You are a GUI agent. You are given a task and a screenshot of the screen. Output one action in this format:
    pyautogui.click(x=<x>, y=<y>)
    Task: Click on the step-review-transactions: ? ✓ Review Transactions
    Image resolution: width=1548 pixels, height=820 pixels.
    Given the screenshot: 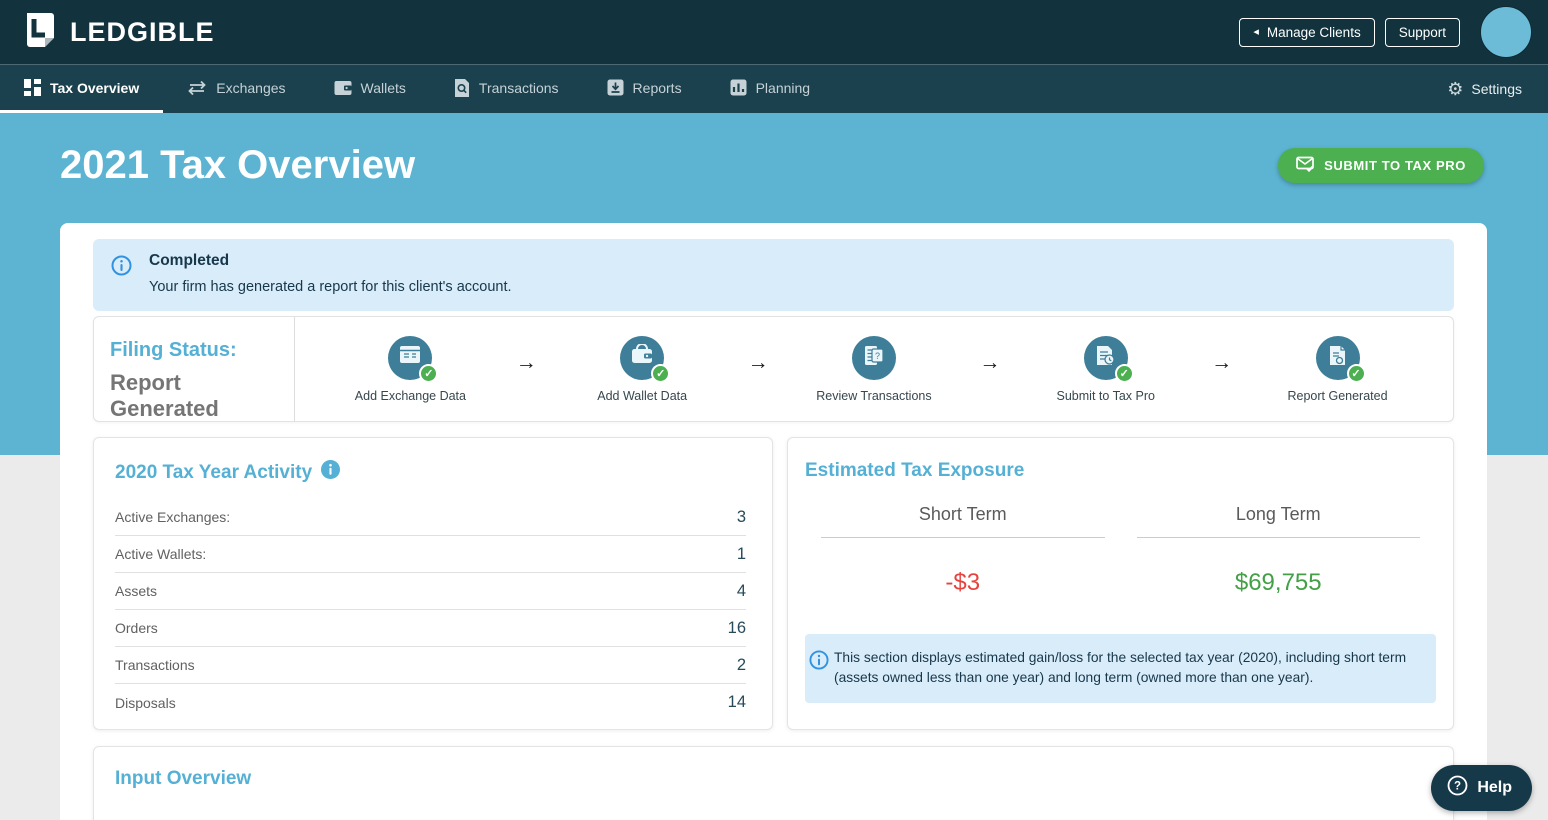 What is the action you would take?
    pyautogui.click(x=874, y=369)
    